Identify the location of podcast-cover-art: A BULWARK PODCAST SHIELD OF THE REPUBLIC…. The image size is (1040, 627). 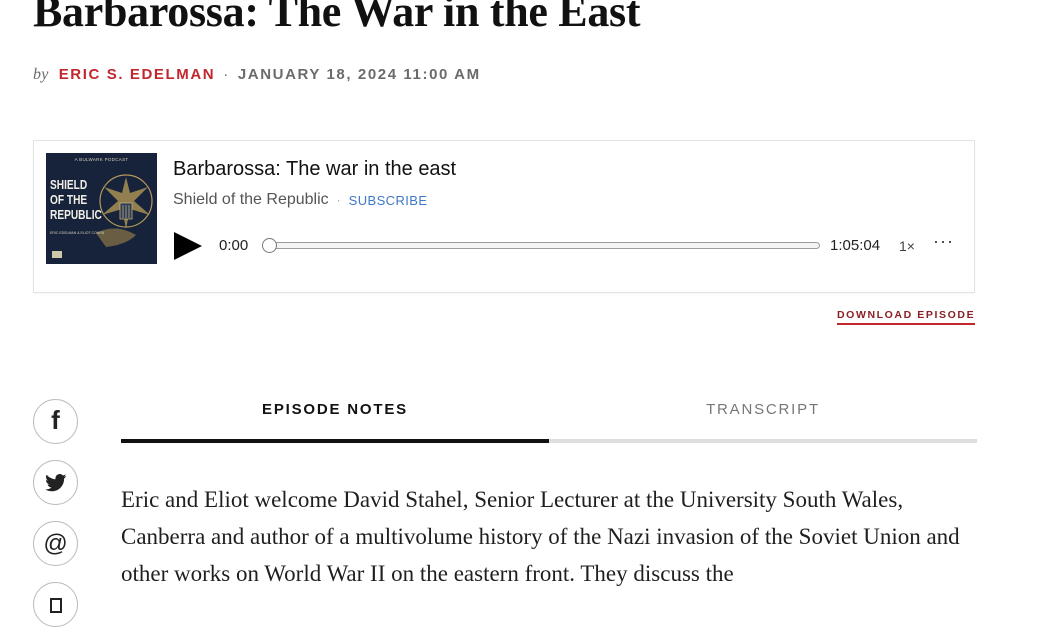
(101, 208).